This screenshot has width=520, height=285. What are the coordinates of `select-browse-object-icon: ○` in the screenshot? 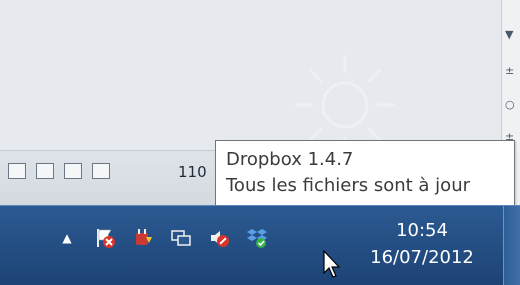 It's located at (510, 104).